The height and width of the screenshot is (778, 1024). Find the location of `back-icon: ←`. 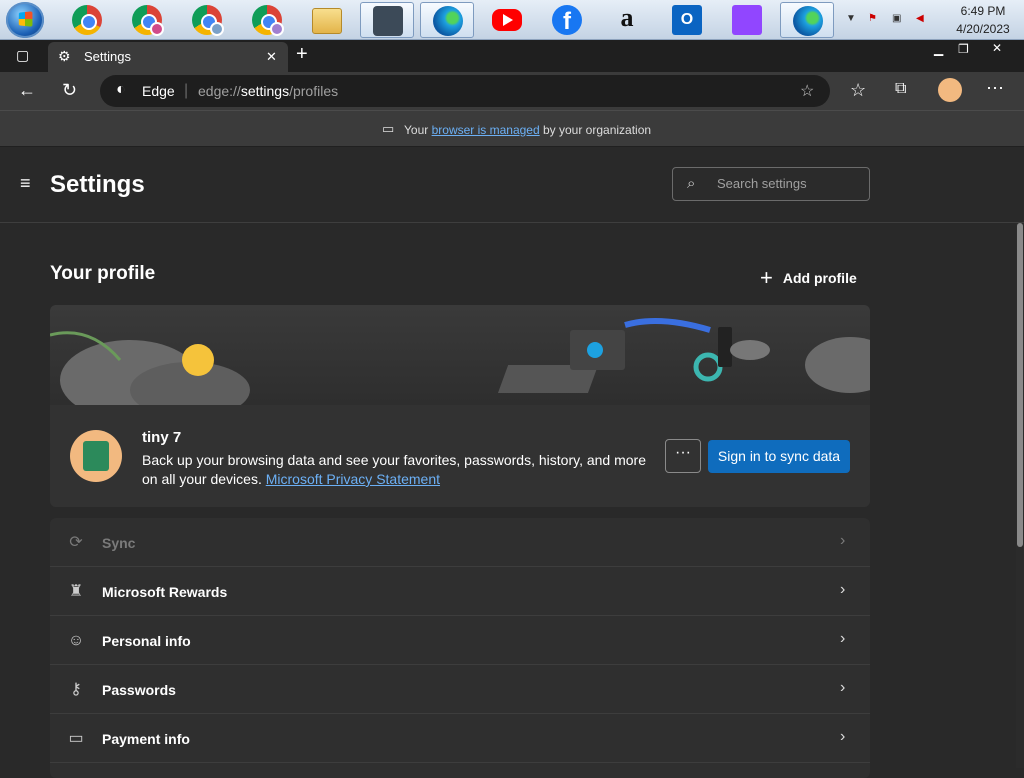

back-icon: ← is located at coordinates (27, 90).